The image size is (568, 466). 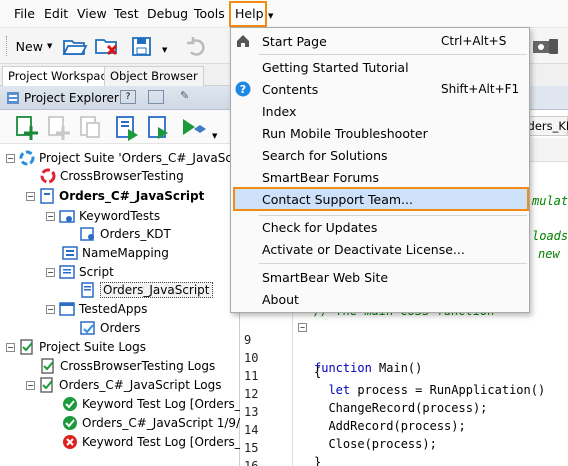 I want to click on comment-fragment: loads, so click(x=550, y=236).